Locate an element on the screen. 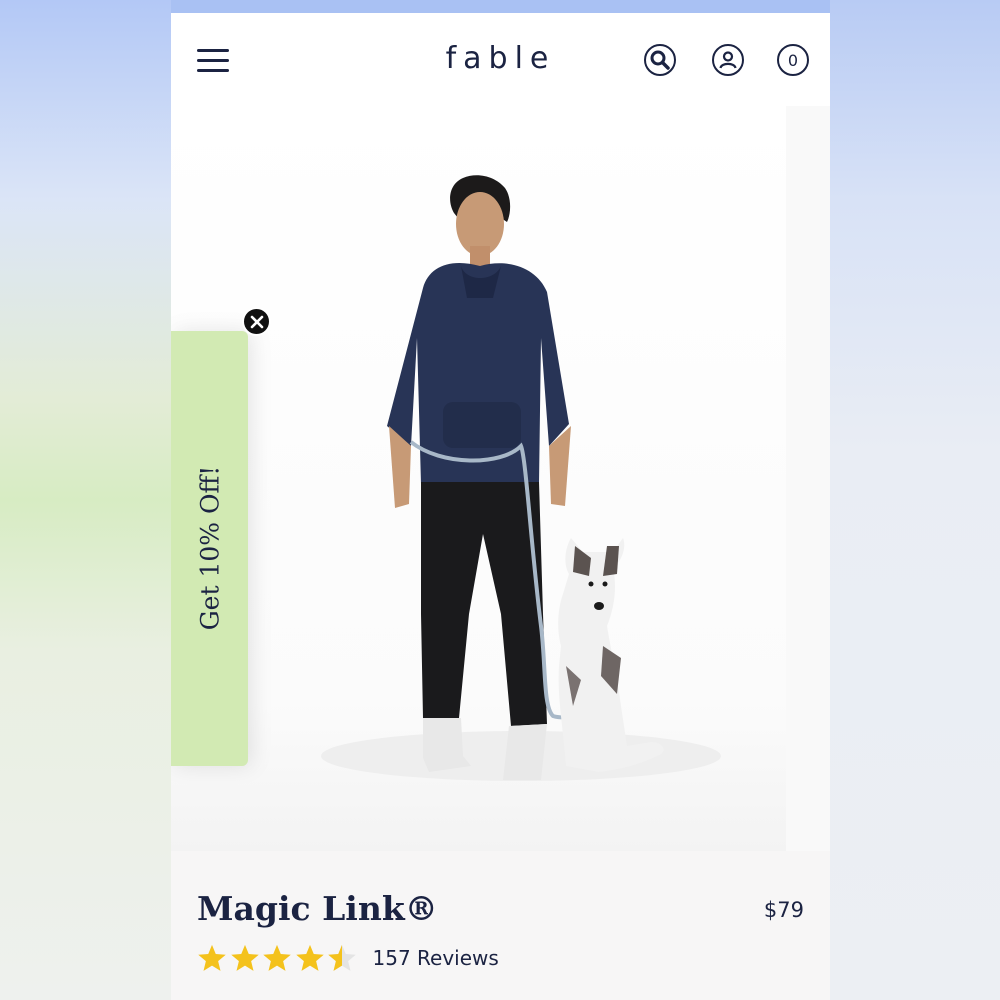  promo-label: Get 10% Off! is located at coordinates (210, 548).